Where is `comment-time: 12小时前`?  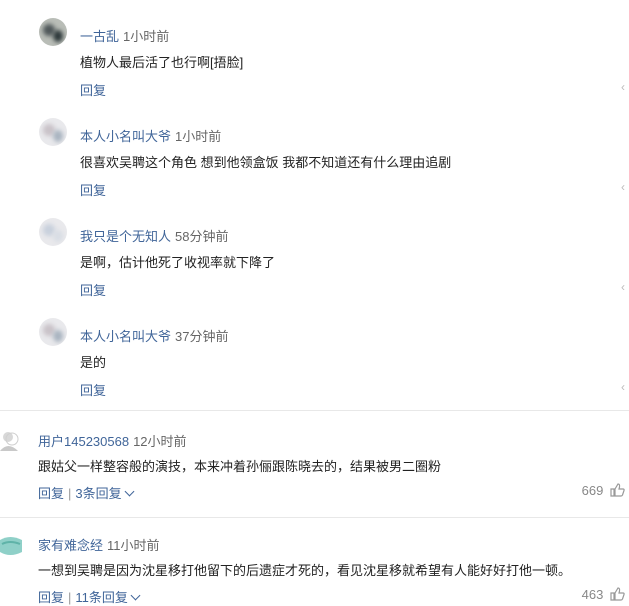 comment-time: 12小时前 is located at coordinates (160, 441).